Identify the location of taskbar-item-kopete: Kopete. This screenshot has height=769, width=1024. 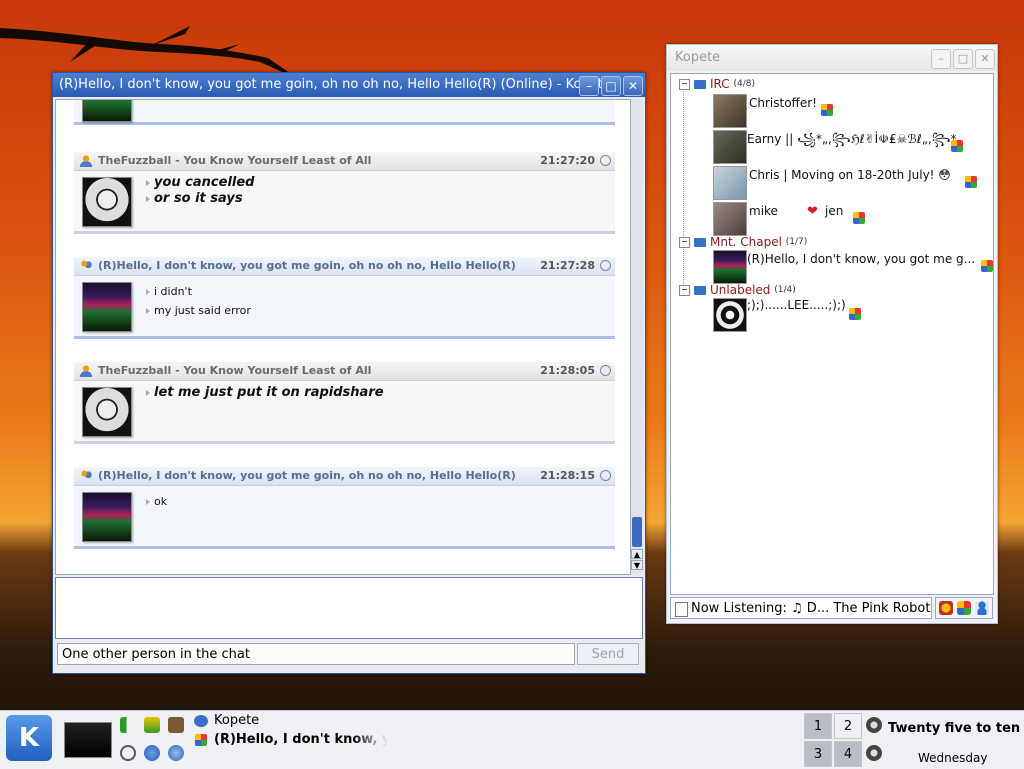
(227, 720).